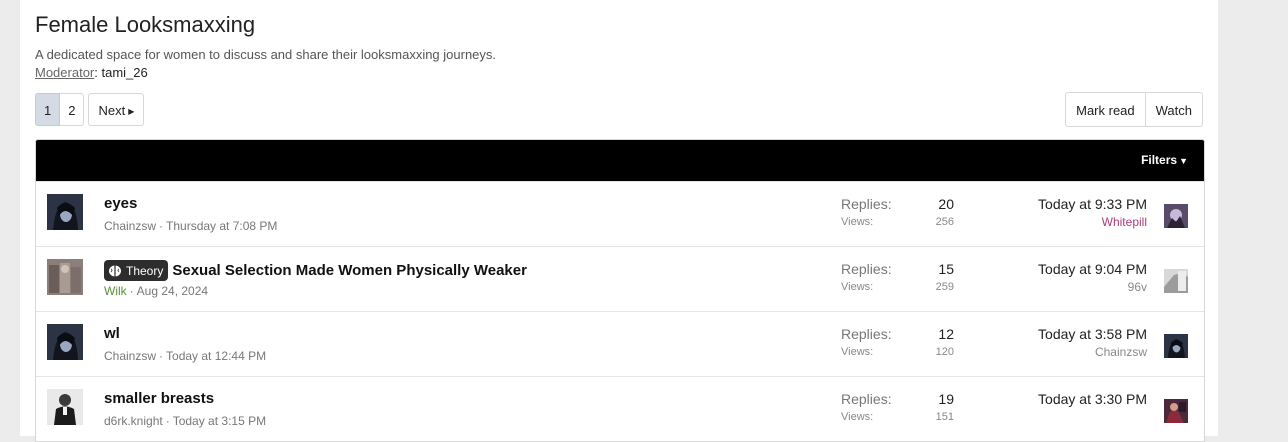 The height and width of the screenshot is (442, 1288). I want to click on thread-start-date: Thursday at 7:08 PM, so click(221, 226).